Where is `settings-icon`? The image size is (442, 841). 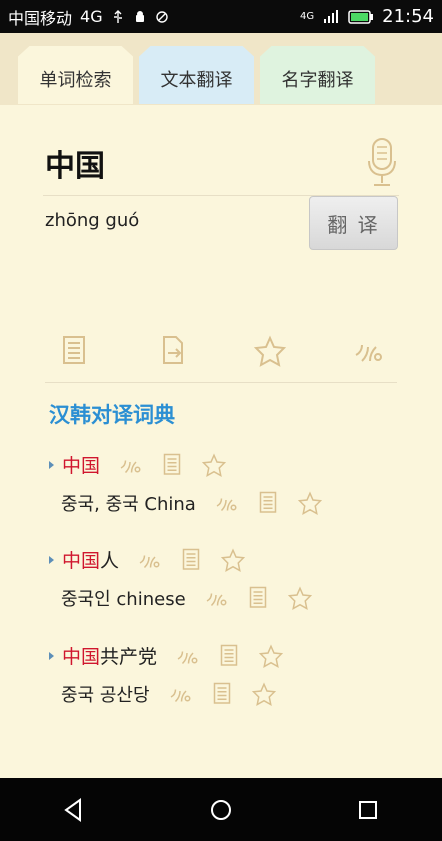 settings-icon is located at coordinates (161, 16).